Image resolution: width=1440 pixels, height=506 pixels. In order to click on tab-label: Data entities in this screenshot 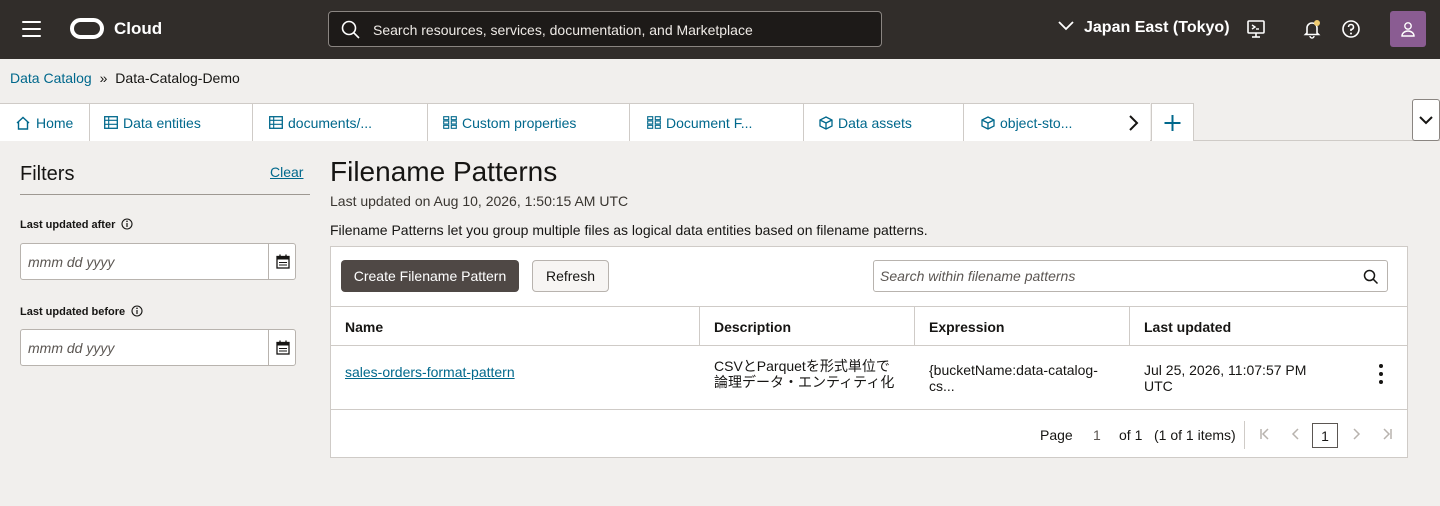, I will do `click(162, 123)`.